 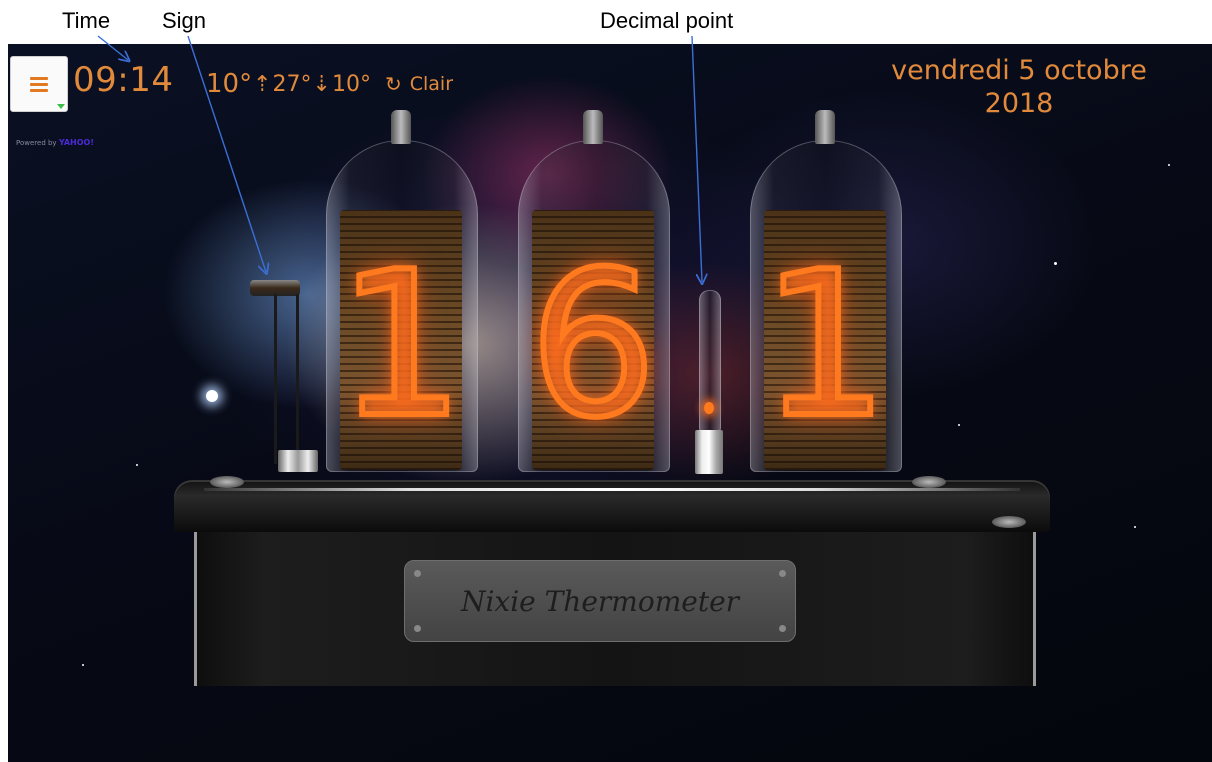 What do you see at coordinates (351, 84) in the screenshot?
I see `low-temperature: 10°` at bounding box center [351, 84].